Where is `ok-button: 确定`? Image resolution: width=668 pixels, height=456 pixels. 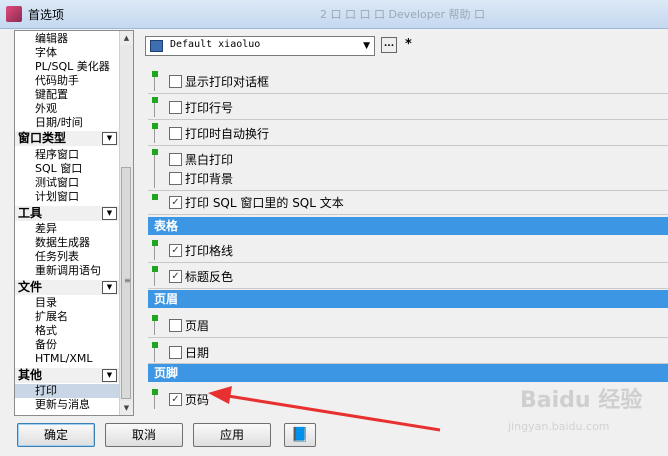
ok-button: 确定 is located at coordinates (56, 435).